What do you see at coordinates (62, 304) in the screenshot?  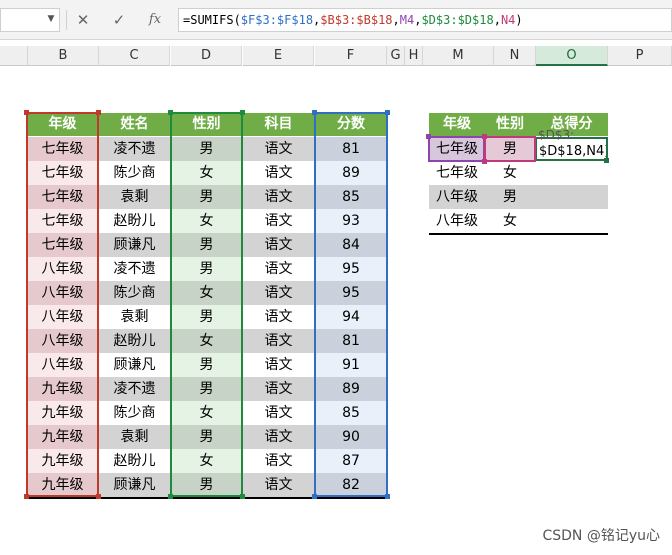 I see `range-highlight-grade` at bounding box center [62, 304].